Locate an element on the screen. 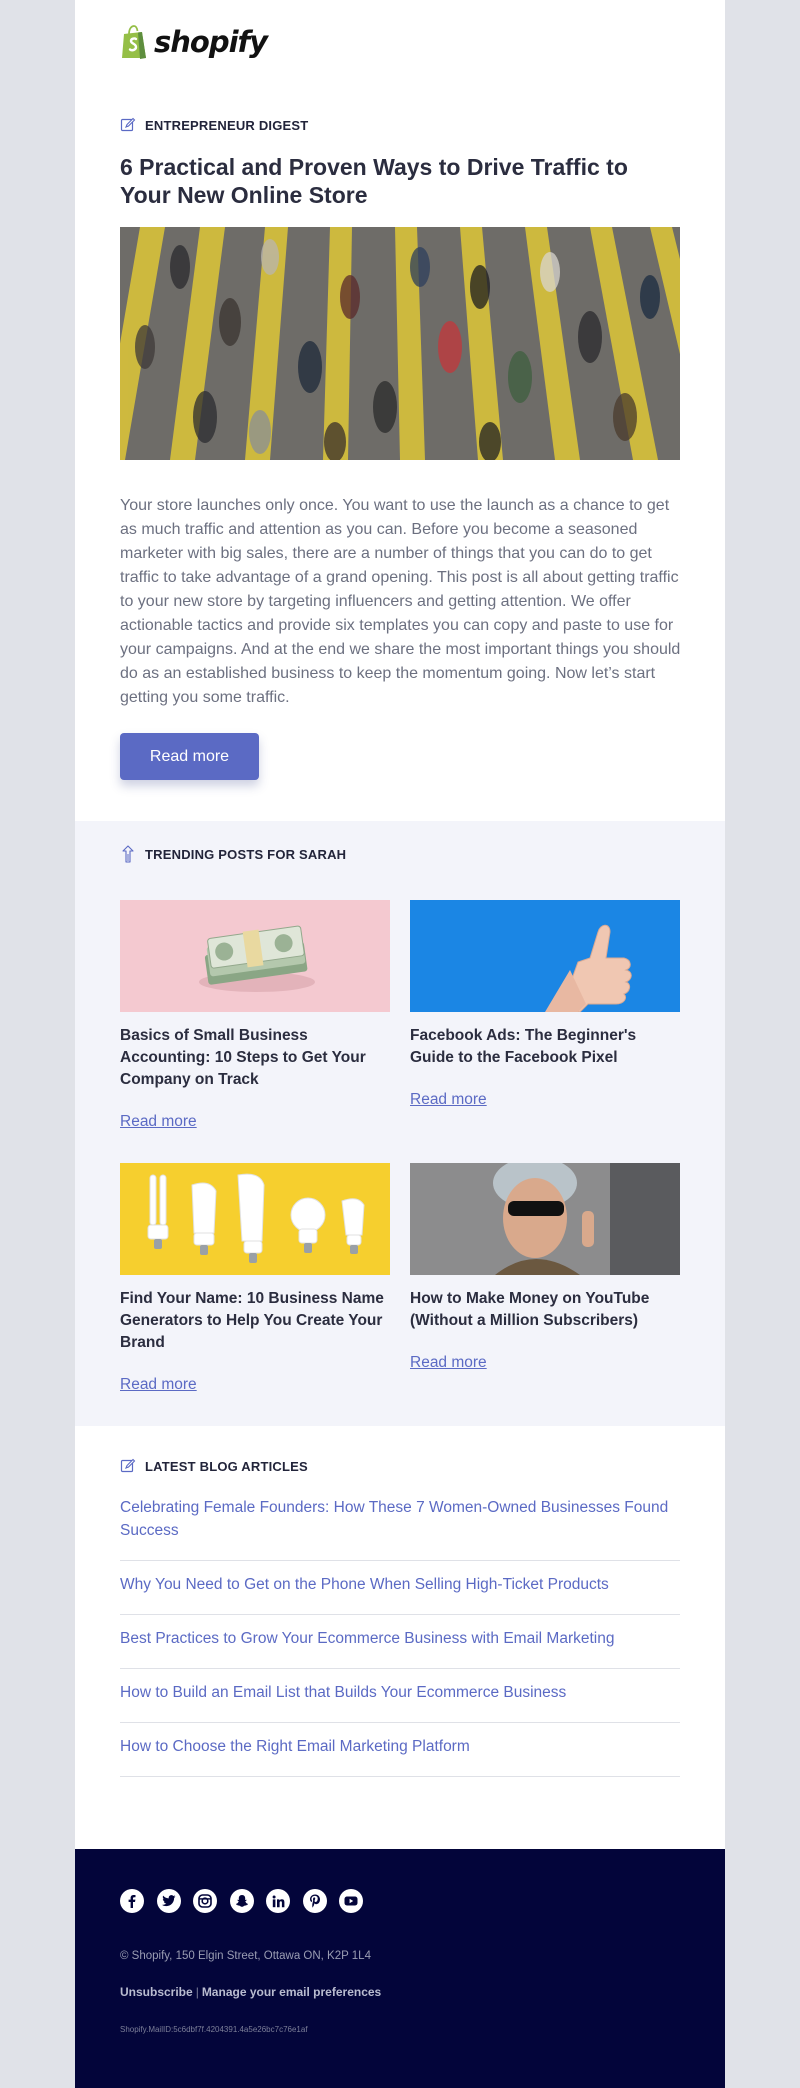 The height and width of the screenshot is (2088, 800). facebook-icon is located at coordinates (132, 1901).